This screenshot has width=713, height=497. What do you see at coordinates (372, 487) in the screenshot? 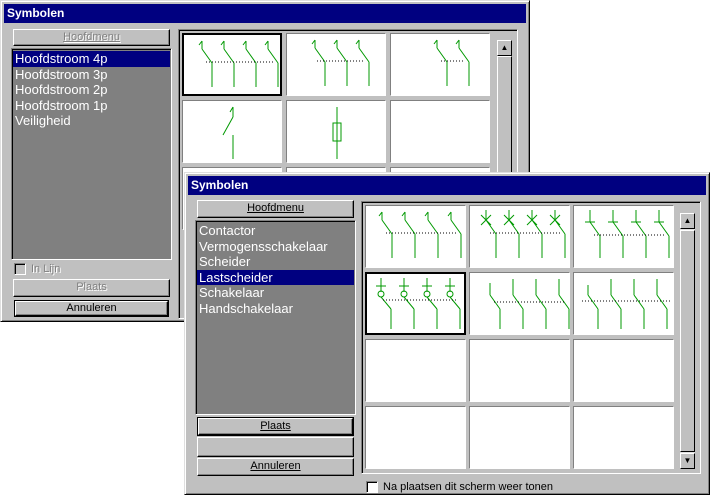
I see `reopen-checkbox` at bounding box center [372, 487].